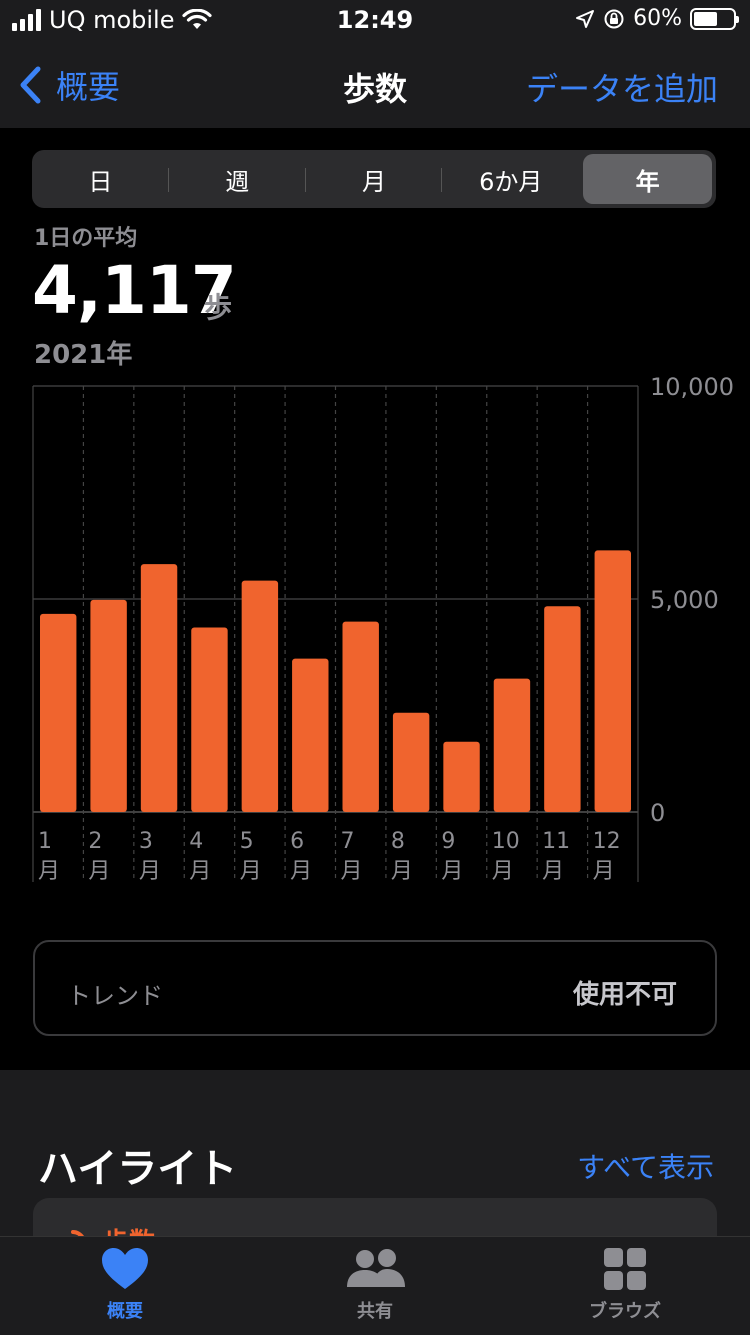 This screenshot has width=750, height=1335. Describe the element at coordinates (398, 841) in the screenshot. I see `x-tick-label-8月: 8` at that location.